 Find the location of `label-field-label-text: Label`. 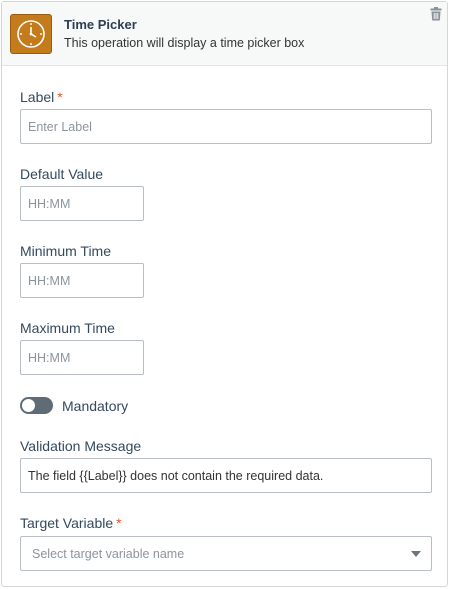

label-field-label-text: Label is located at coordinates (37, 97).